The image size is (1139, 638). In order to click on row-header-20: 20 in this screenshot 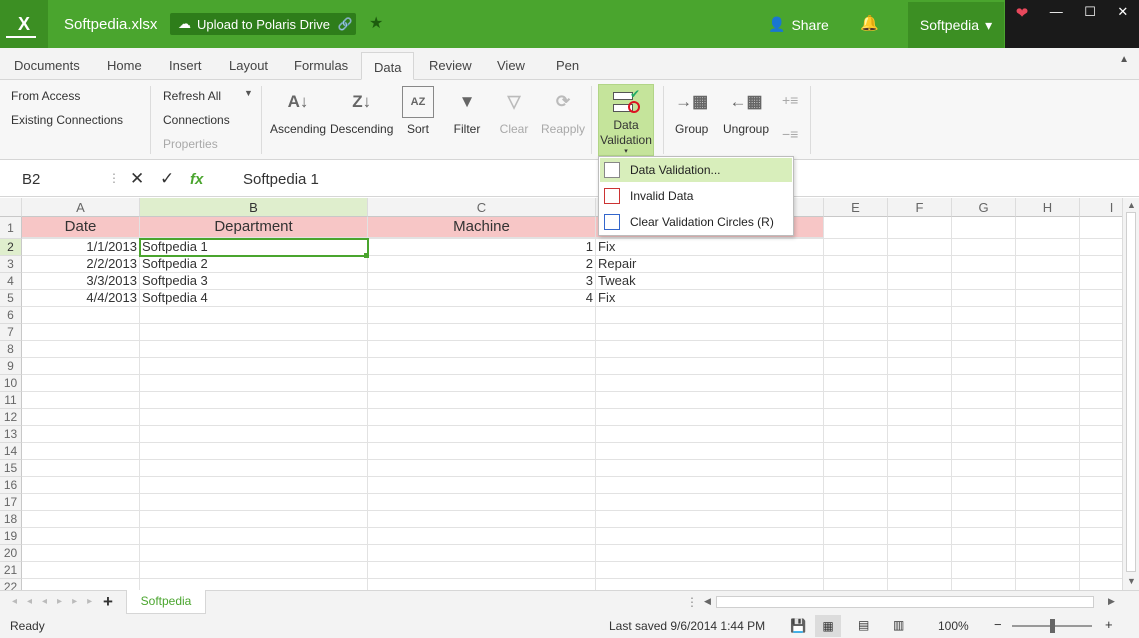, I will do `click(11, 553)`.